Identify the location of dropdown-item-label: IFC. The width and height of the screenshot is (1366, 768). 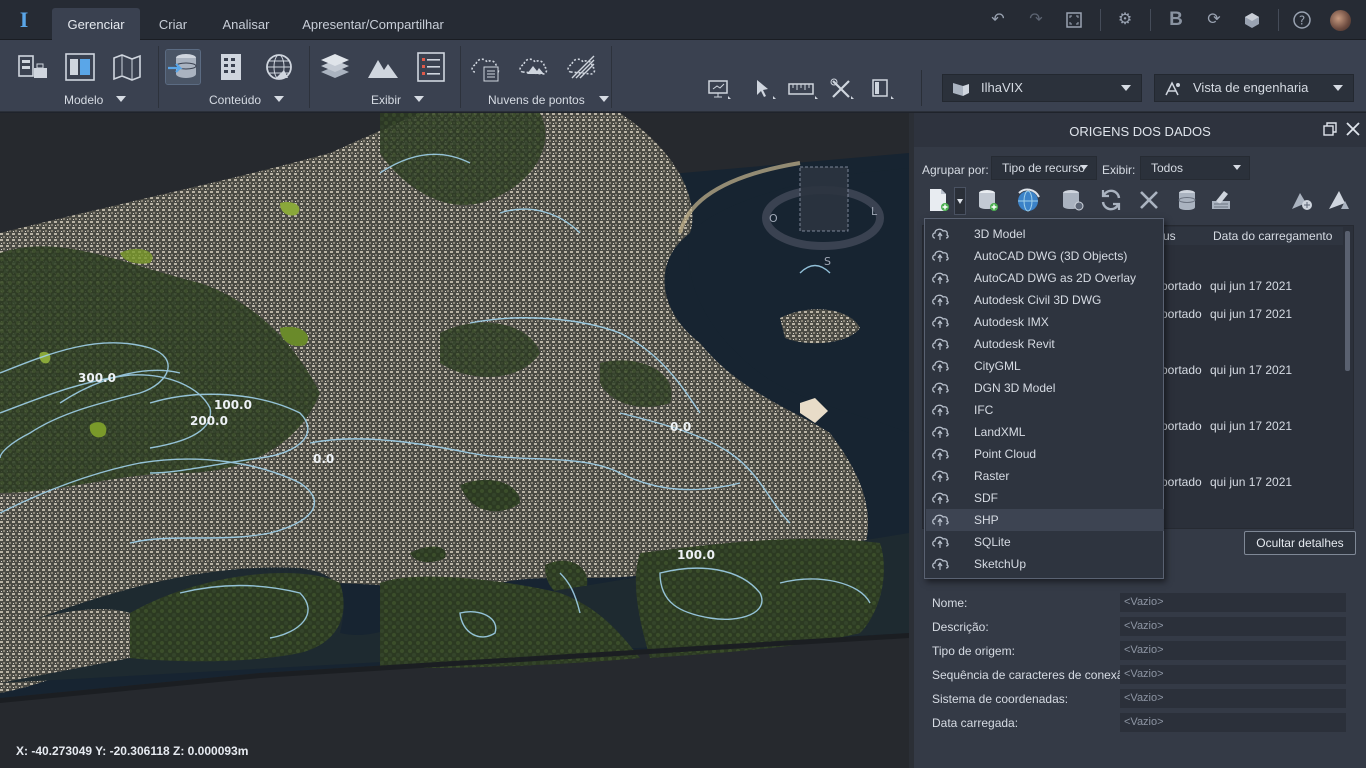
(984, 410).